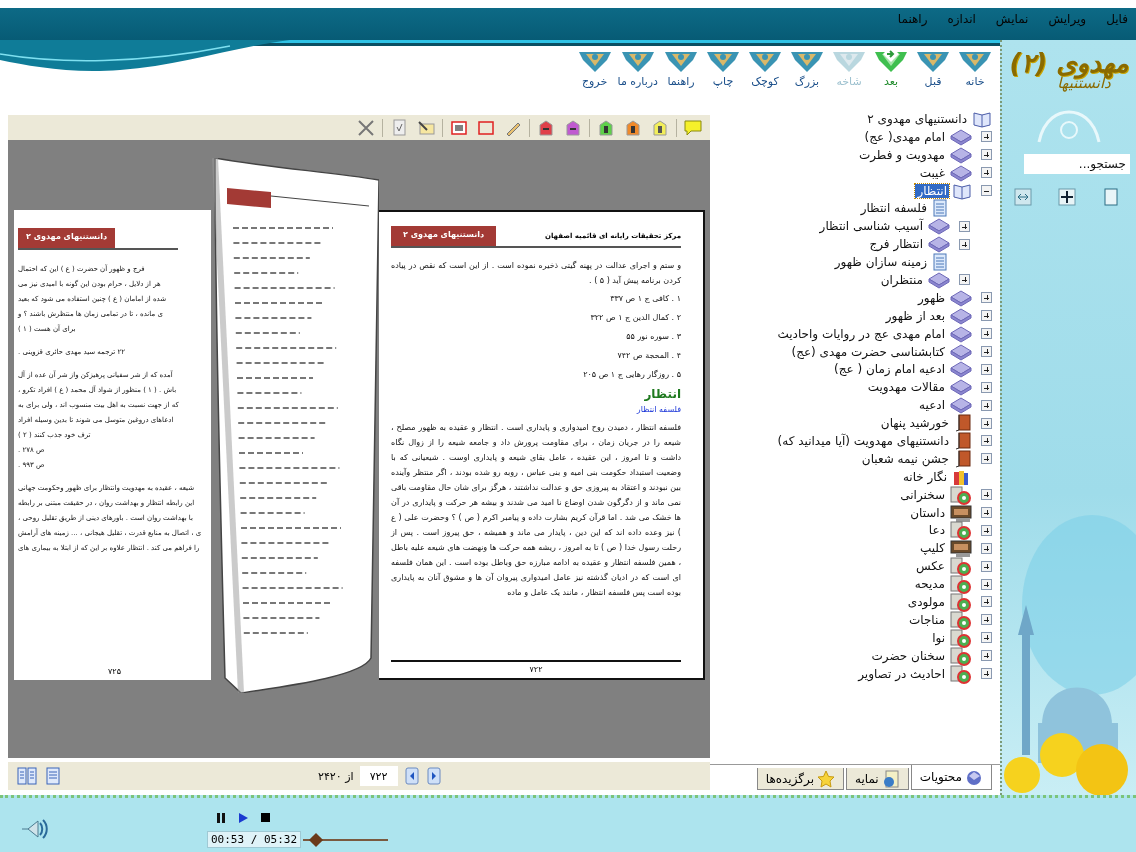  I want to click on reference: ۵ . روزگار رهایی ج ۱ ص ۲۰۵, so click(631, 374).